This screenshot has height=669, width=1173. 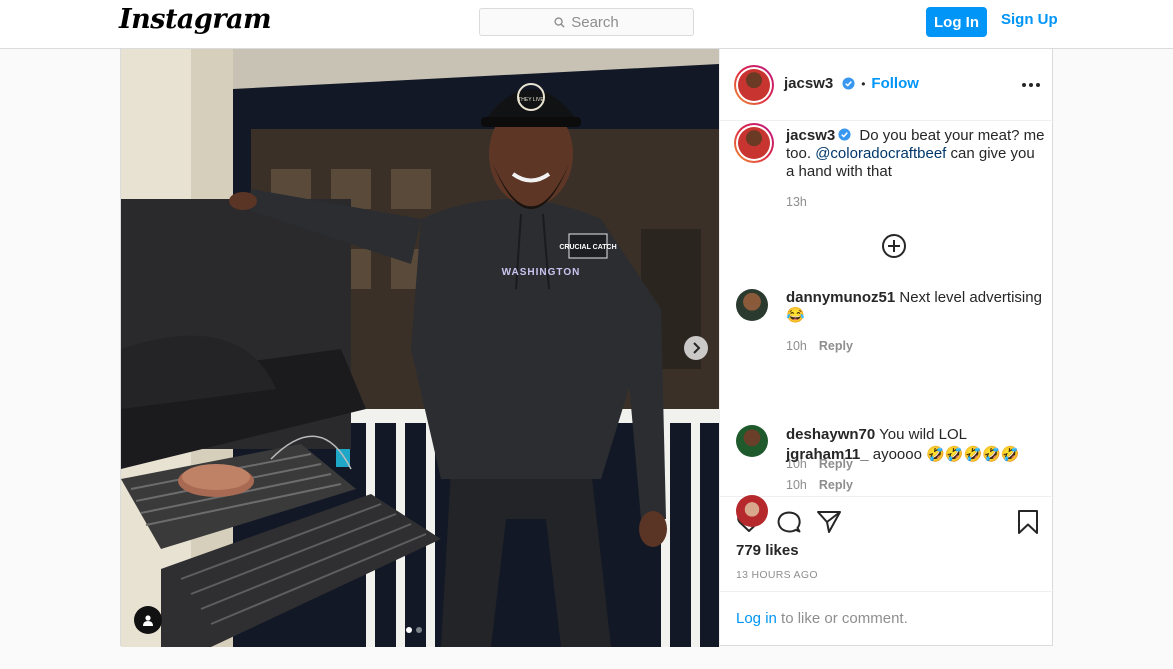 What do you see at coordinates (1028, 522) in the screenshot?
I see `bookmark-icon` at bounding box center [1028, 522].